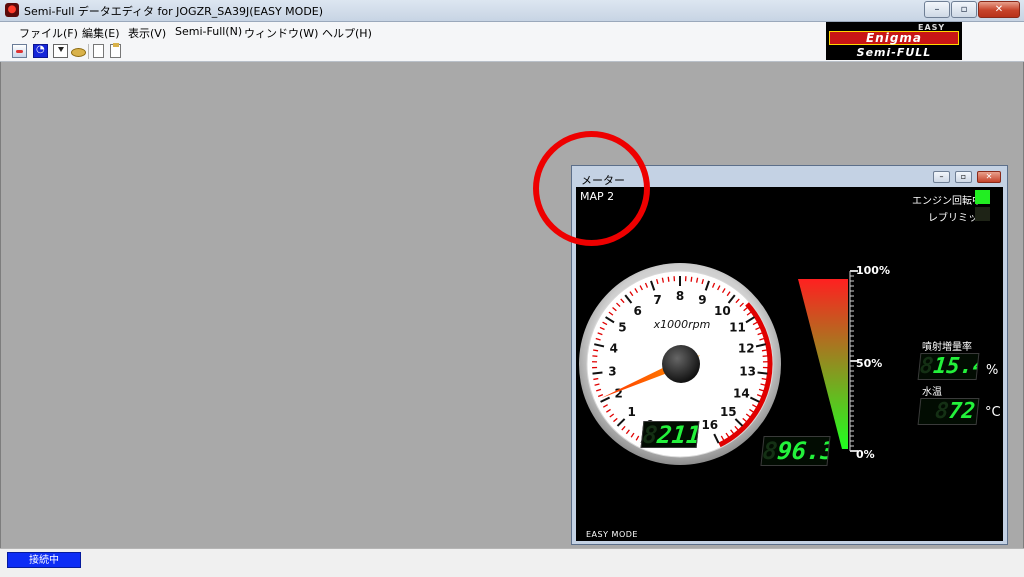  What do you see at coordinates (101, 33) in the screenshot?
I see `menu-edit: 編集(E)` at bounding box center [101, 33].